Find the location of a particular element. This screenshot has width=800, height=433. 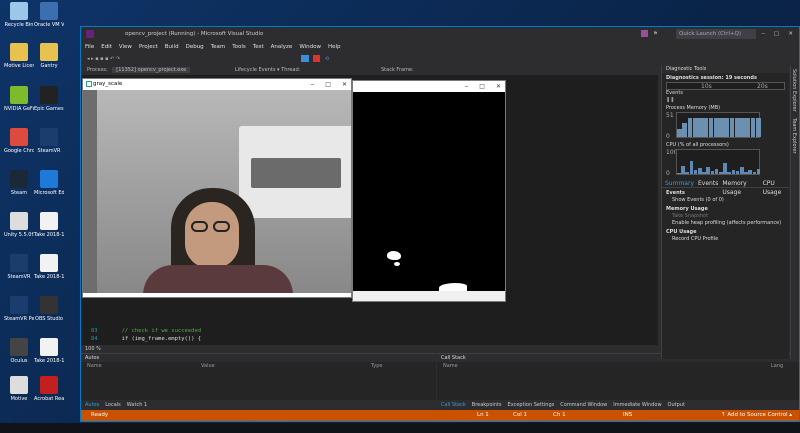

column-lang: Lang is located at coordinates (777, 366).